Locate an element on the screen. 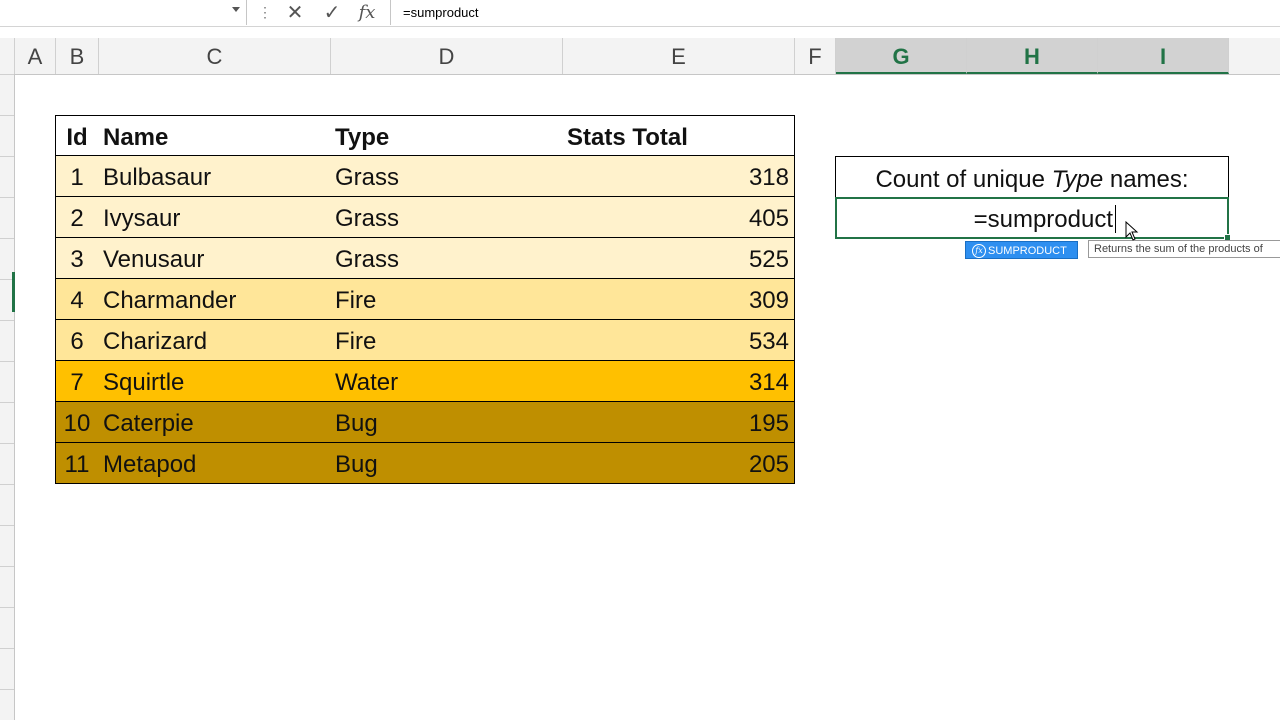 Image resolution: width=1280 pixels, height=720 pixels. cancel-x-icon: ✕ is located at coordinates (295, 13).